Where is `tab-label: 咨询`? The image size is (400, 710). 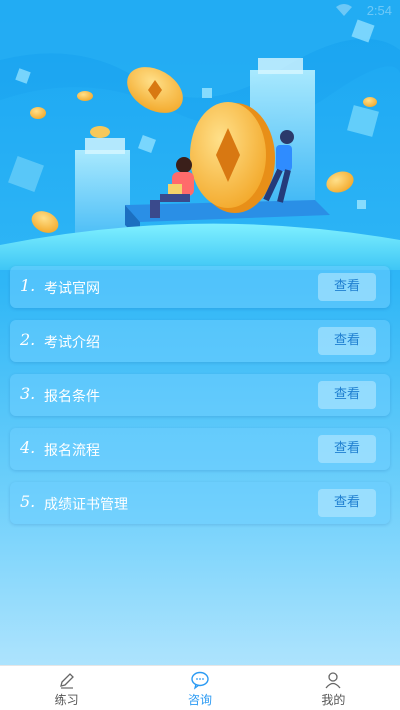 tab-label: 咨询 is located at coordinates (199, 700).